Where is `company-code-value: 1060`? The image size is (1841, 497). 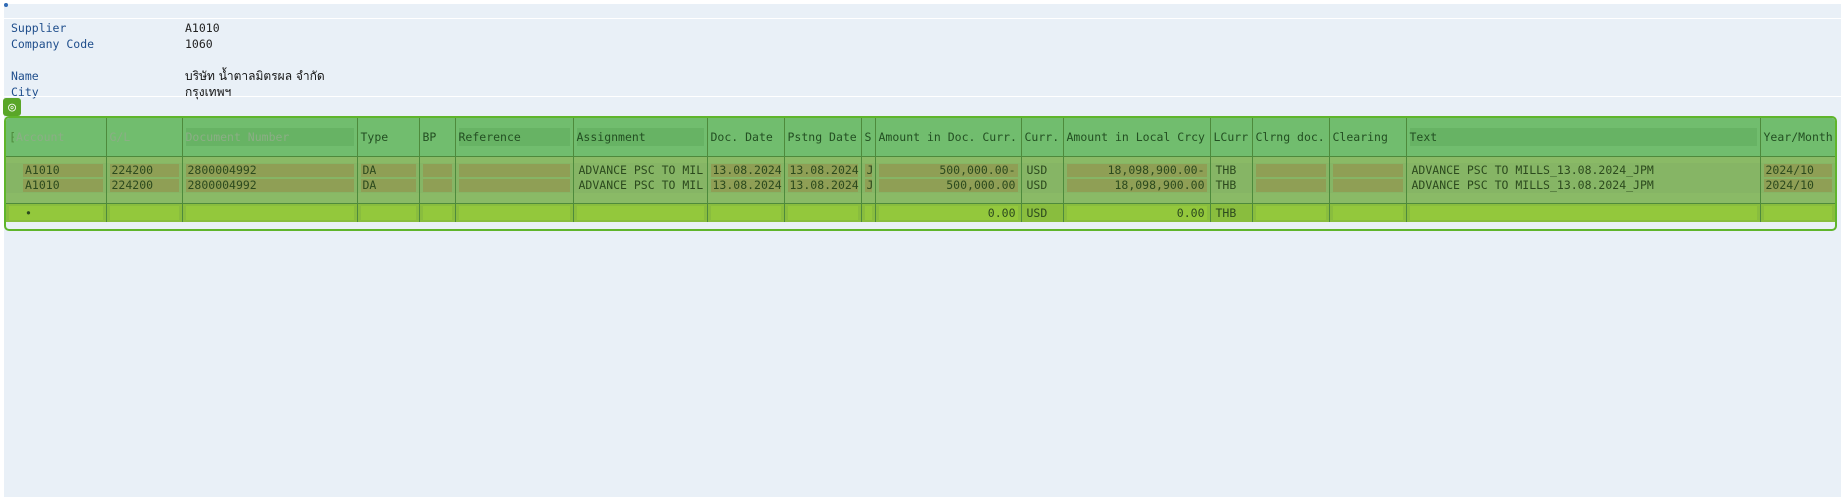
company-code-value: 1060 is located at coordinates (199, 44).